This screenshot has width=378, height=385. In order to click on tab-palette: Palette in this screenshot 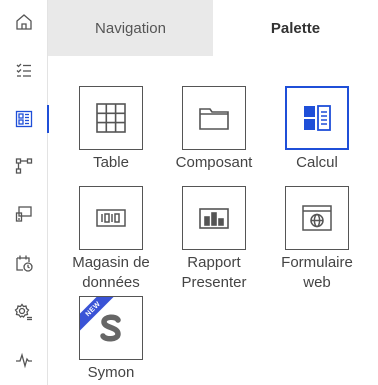, I will do `click(295, 28)`.